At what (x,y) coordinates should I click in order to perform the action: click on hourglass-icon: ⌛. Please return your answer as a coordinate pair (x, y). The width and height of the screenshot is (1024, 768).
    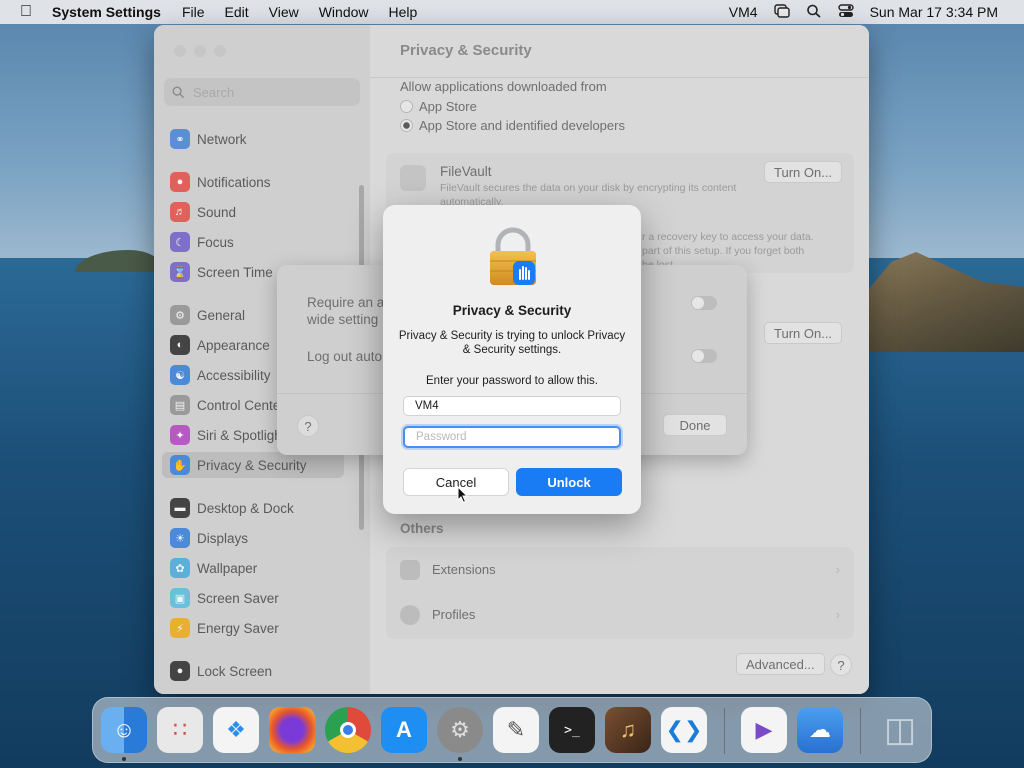
    Looking at the image, I should click on (180, 272).